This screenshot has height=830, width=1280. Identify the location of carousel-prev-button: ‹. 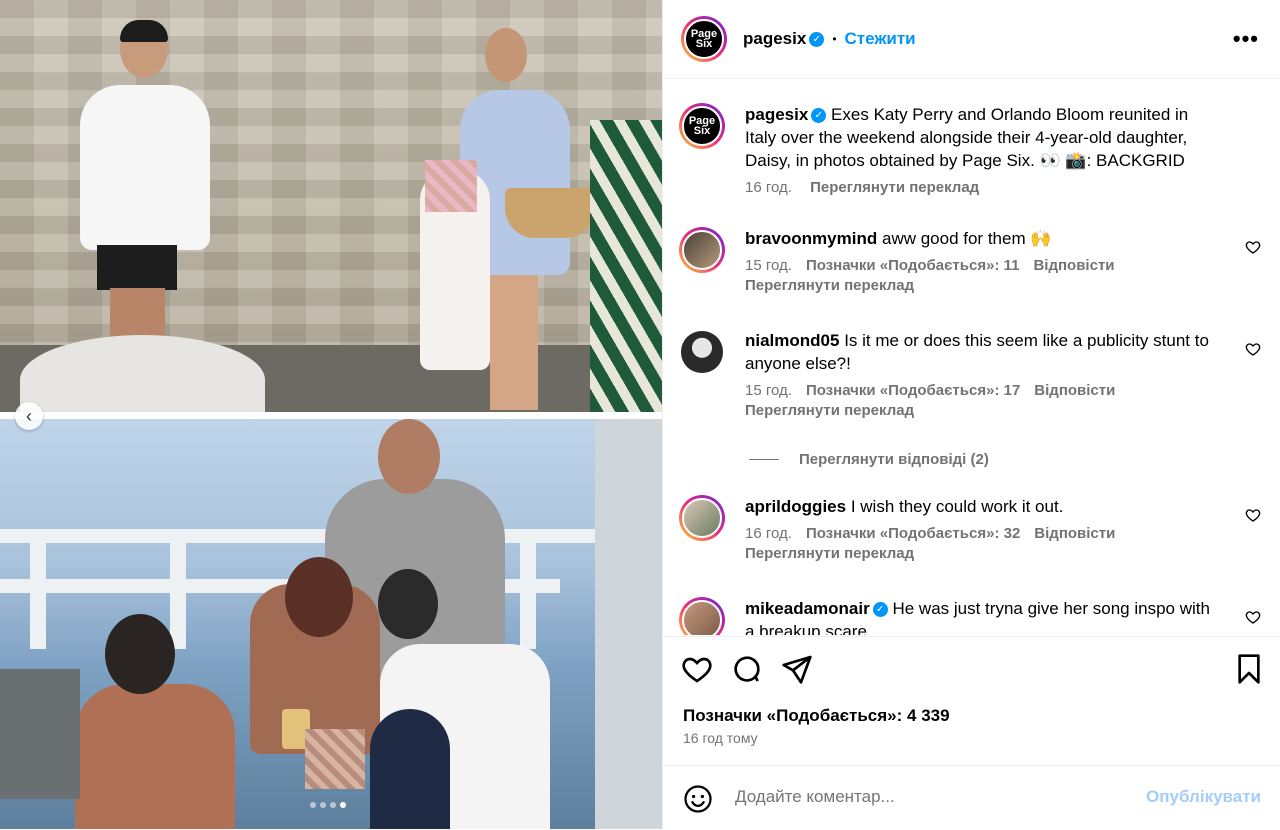
(29, 416).